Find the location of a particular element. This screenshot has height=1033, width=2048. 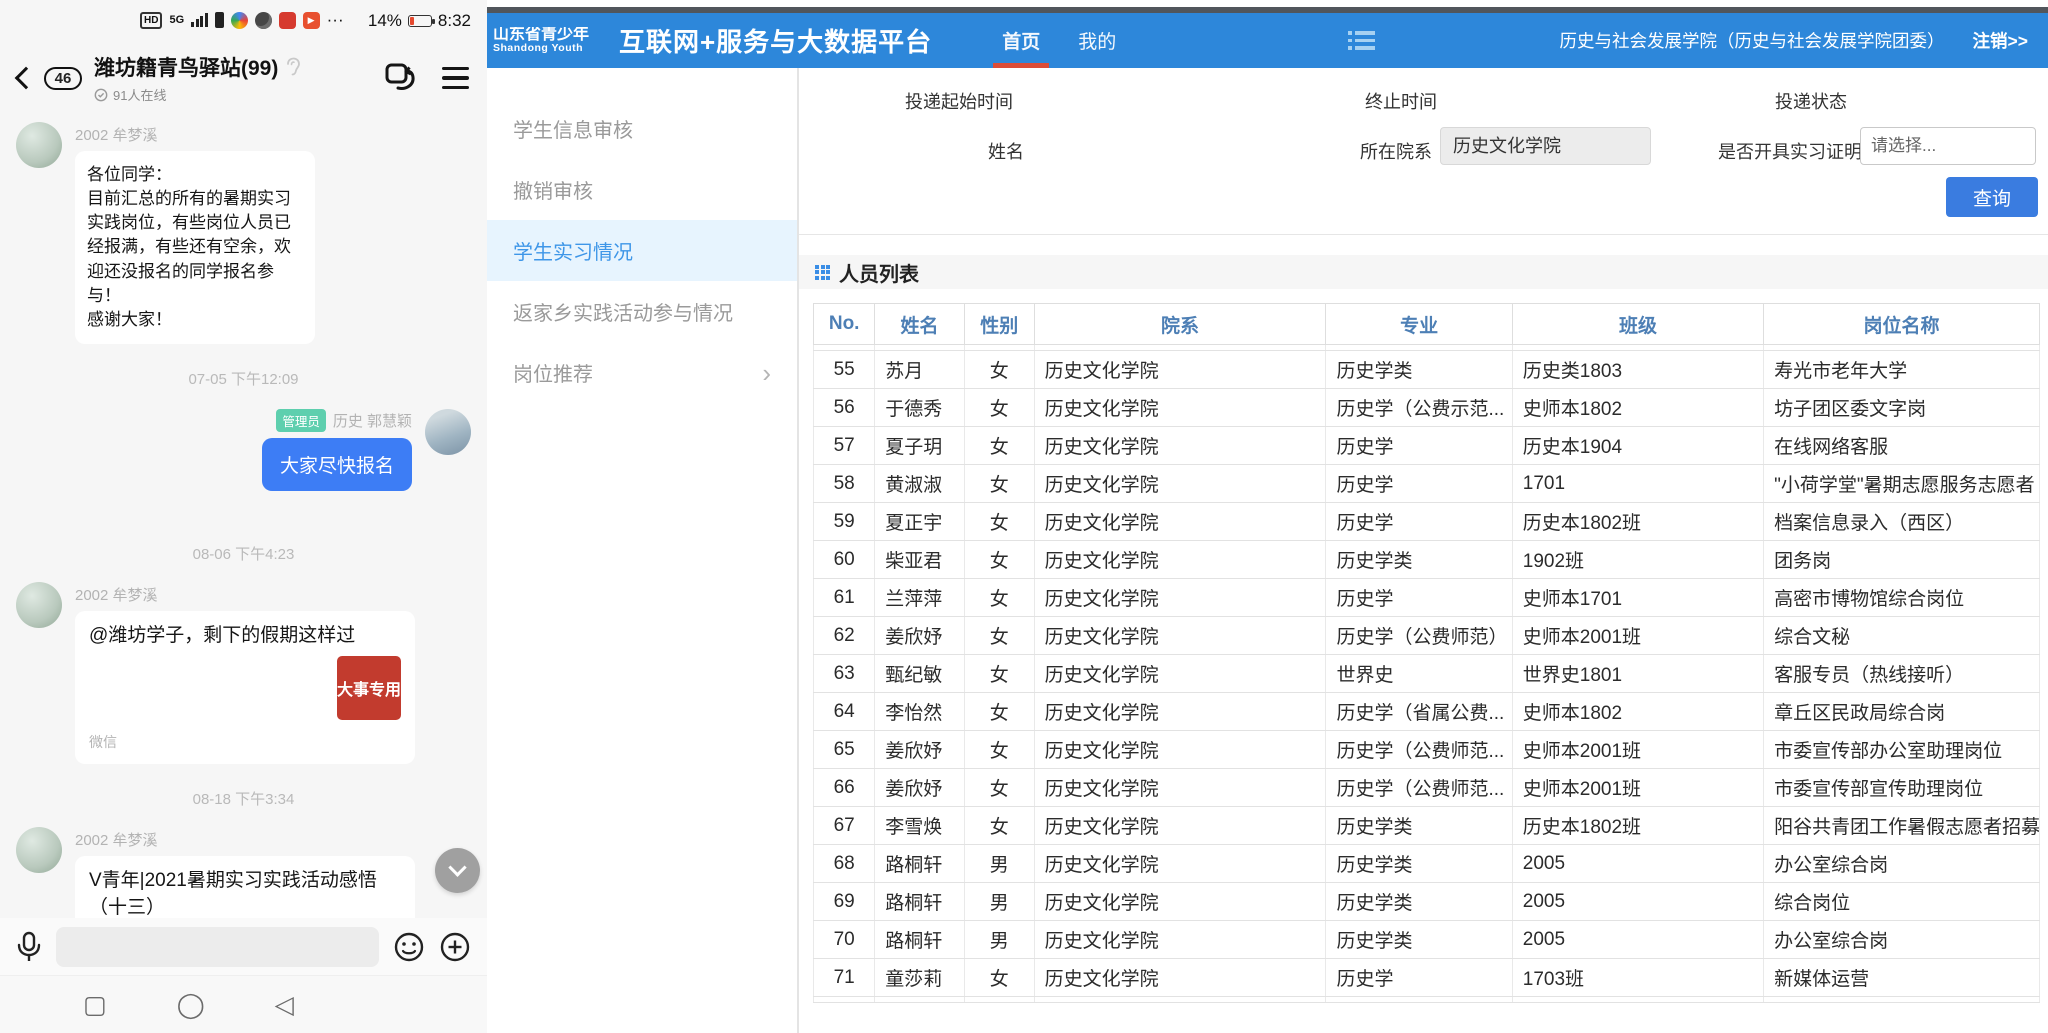

message-card: 2002 牟梦溪 V青年|2021暑期实习实践活动感悟（十三） is located at coordinates (243, 872).